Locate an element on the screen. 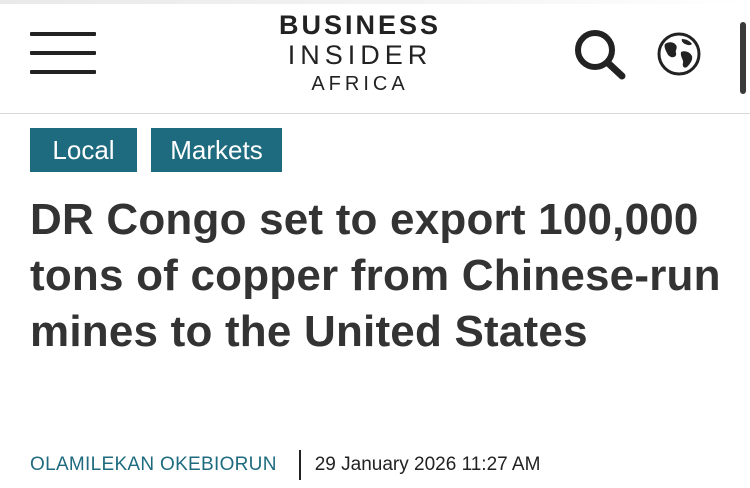  search-icon is located at coordinates (600, 55).